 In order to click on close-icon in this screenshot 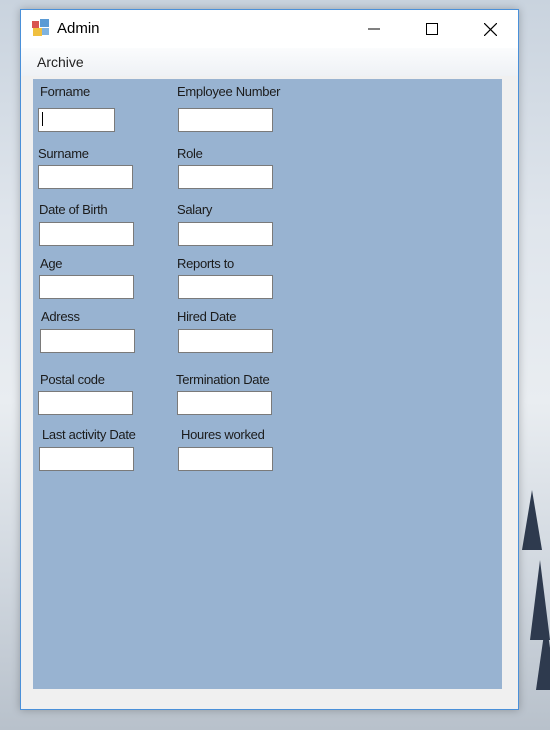, I will do `click(490, 29)`.